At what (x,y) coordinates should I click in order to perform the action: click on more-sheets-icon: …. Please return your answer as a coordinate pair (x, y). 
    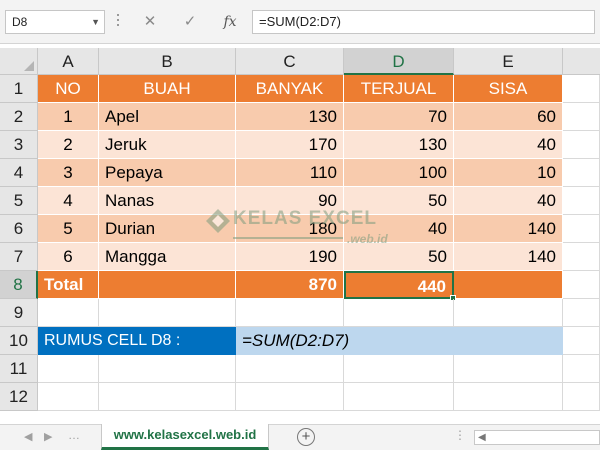
    Looking at the image, I should click on (74, 435).